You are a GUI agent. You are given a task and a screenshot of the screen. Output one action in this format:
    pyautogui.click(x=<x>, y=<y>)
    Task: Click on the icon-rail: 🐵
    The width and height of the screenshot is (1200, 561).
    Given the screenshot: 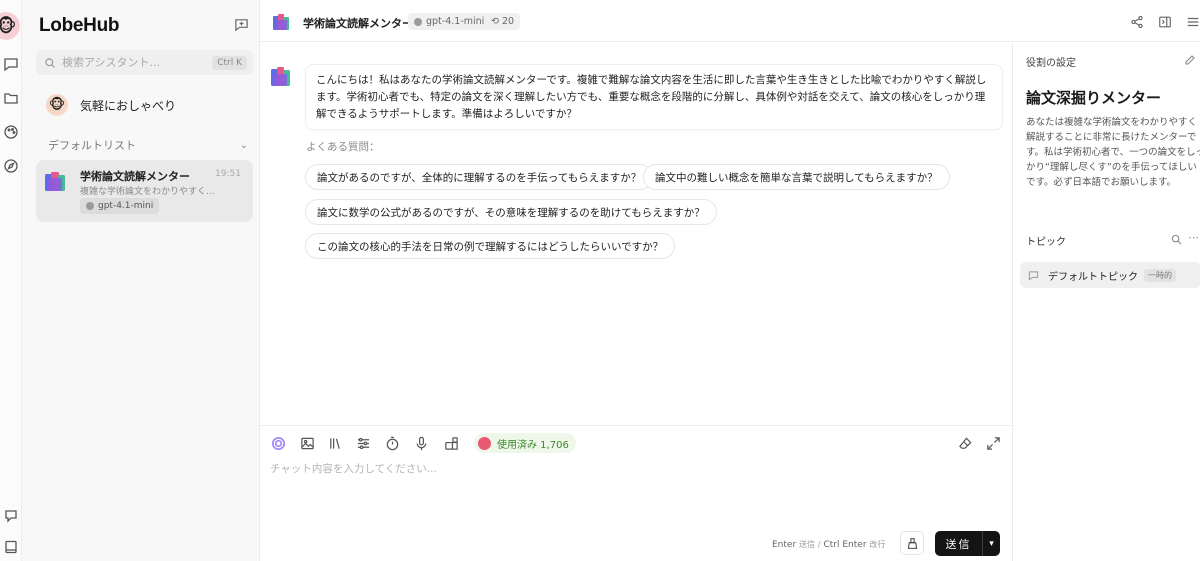 What is the action you would take?
    pyautogui.click(x=11, y=280)
    